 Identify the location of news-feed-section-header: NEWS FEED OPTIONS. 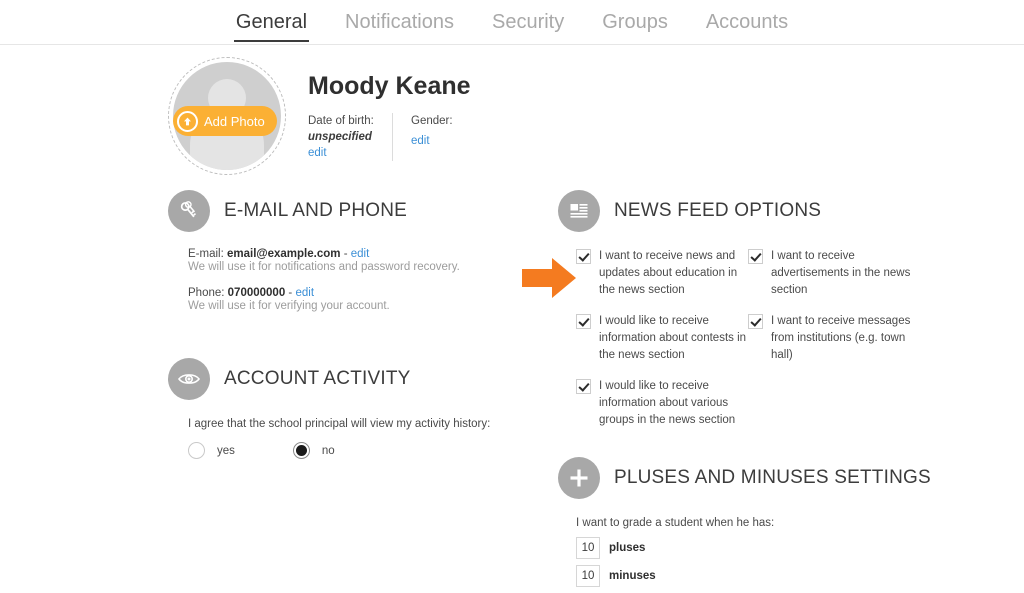
(768, 211).